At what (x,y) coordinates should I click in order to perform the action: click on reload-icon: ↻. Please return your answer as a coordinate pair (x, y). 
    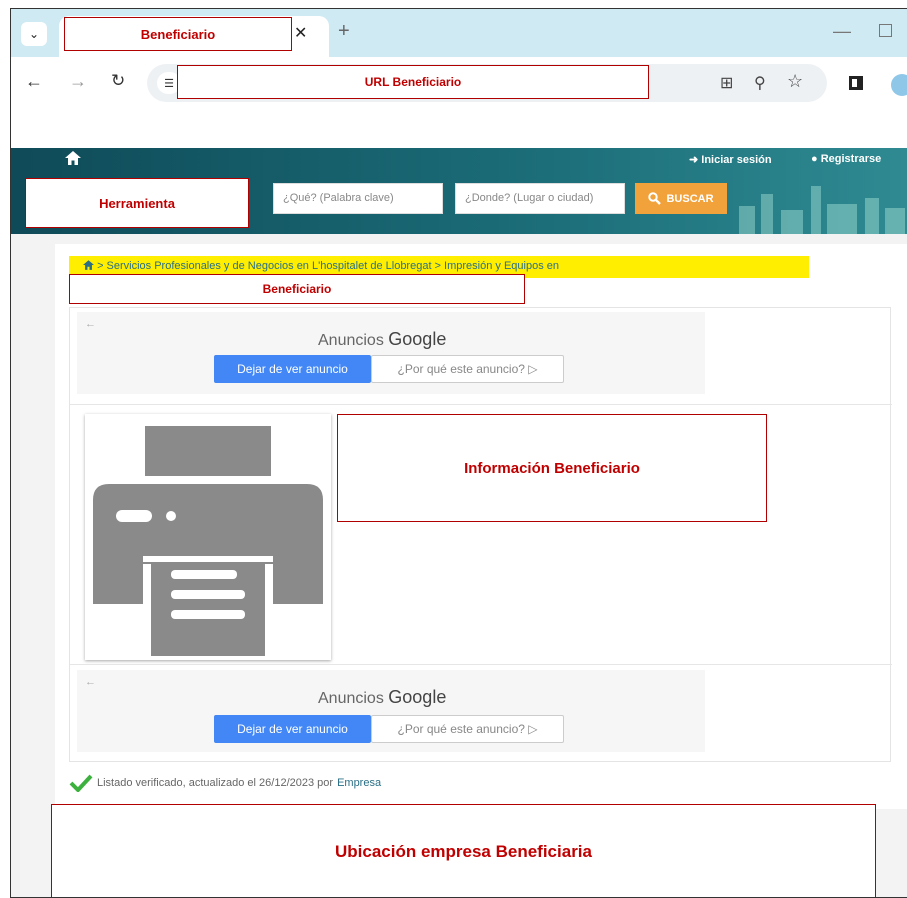
    Looking at the image, I should click on (118, 81).